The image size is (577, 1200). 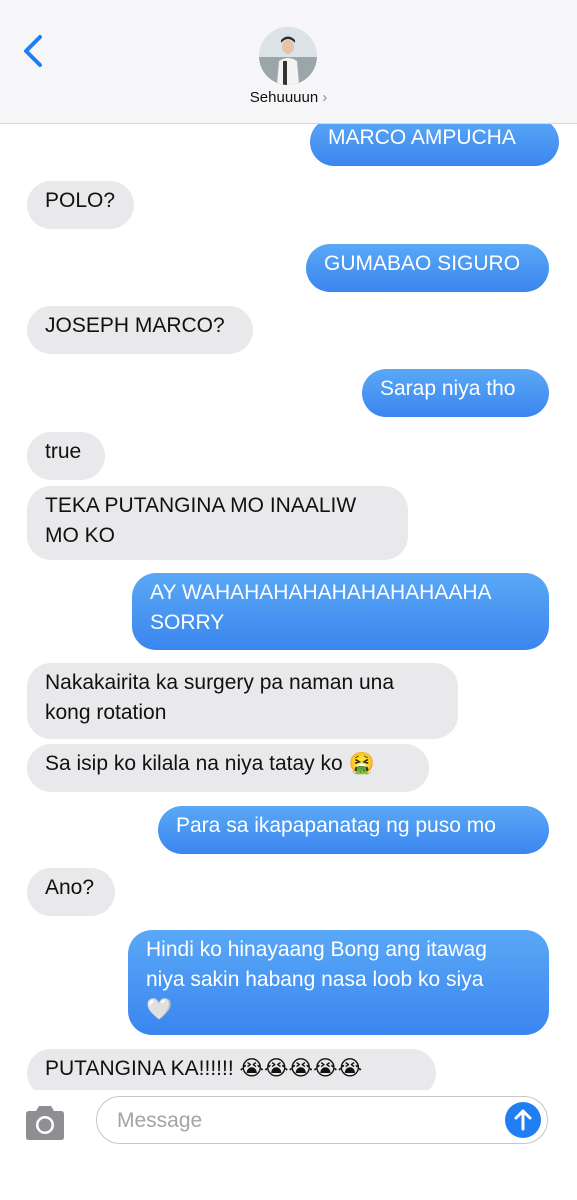 I want to click on message-composer, so click(x=288, y=1145).